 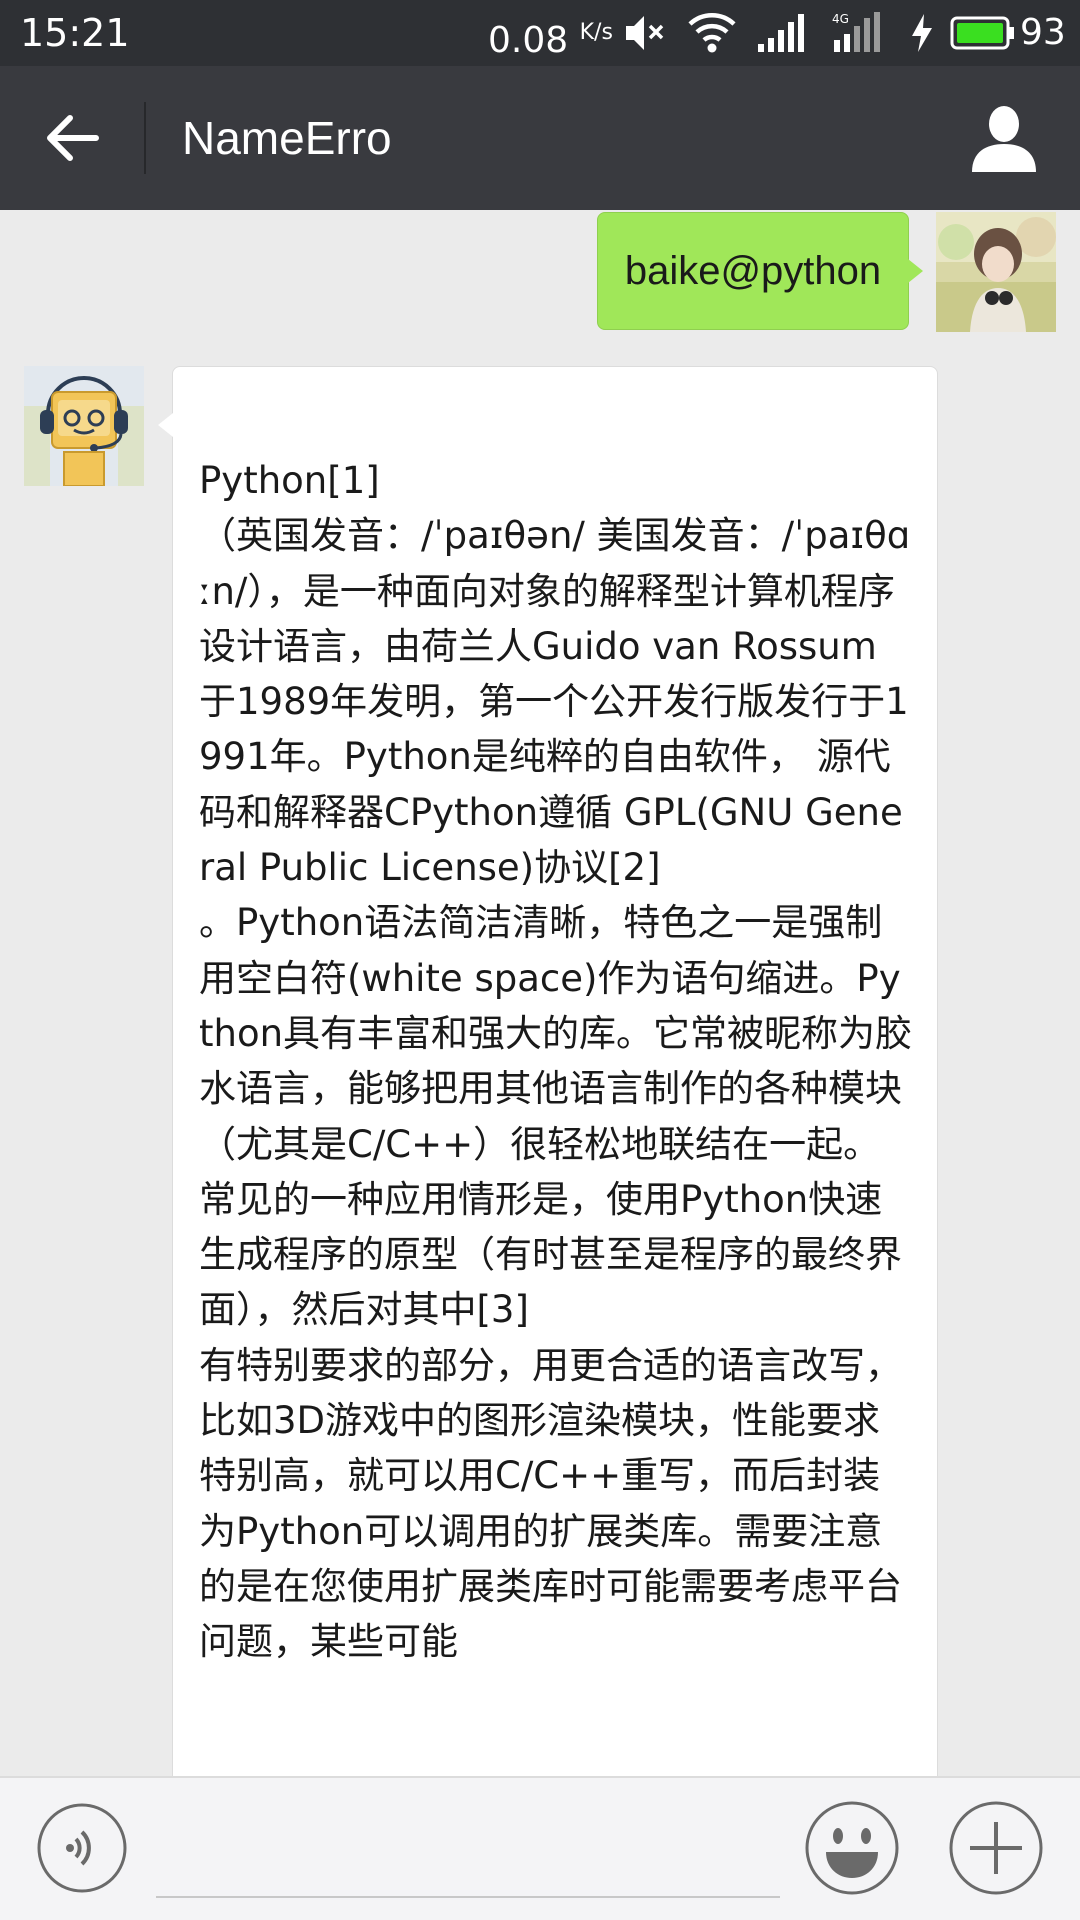 I want to click on plus-icon, so click(x=996, y=1848).